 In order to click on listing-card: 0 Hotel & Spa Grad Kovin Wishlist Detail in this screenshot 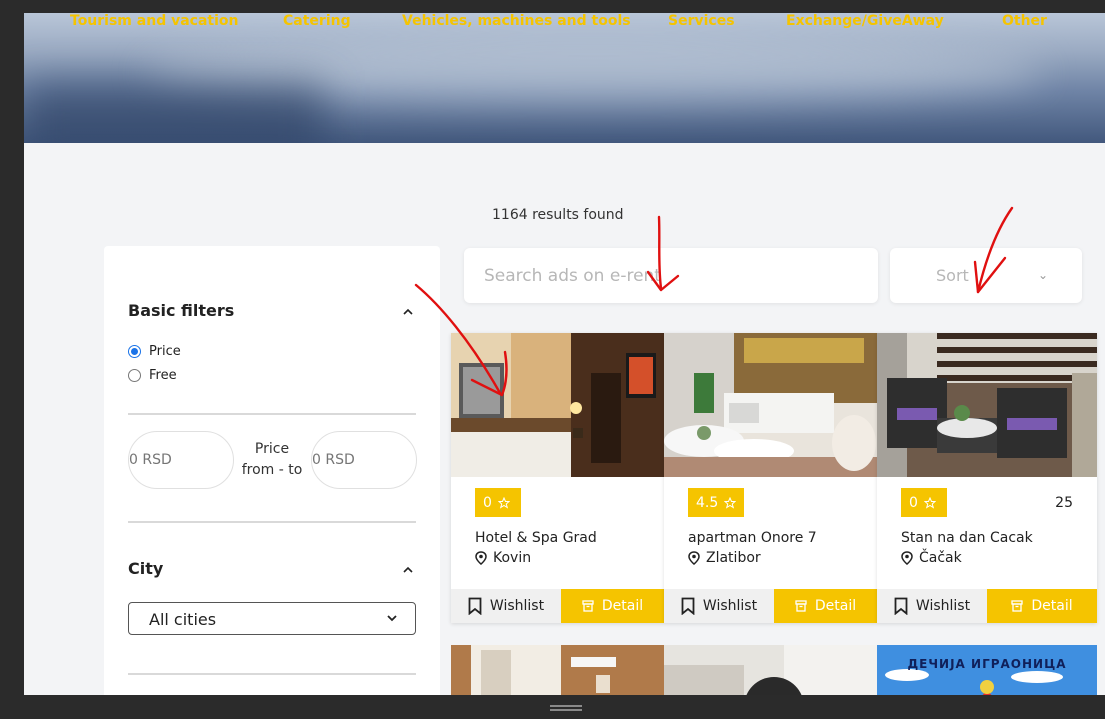, I will do `click(557, 478)`.